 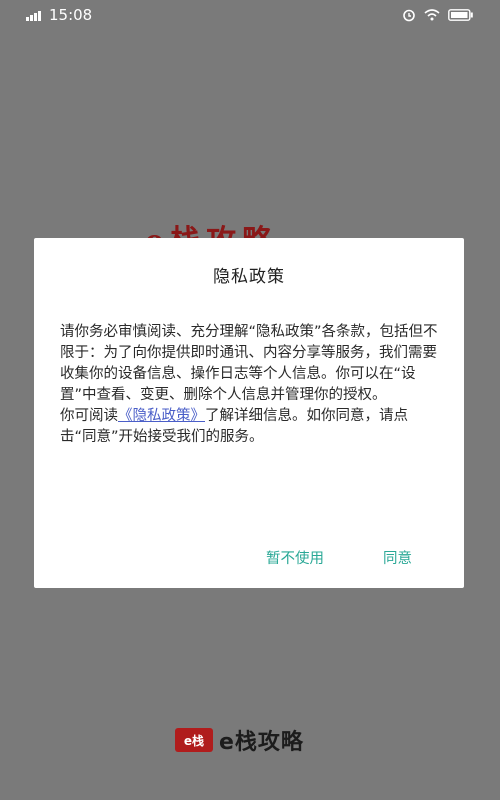 What do you see at coordinates (194, 740) in the screenshot?
I see `brand-badge: e栈` at bounding box center [194, 740].